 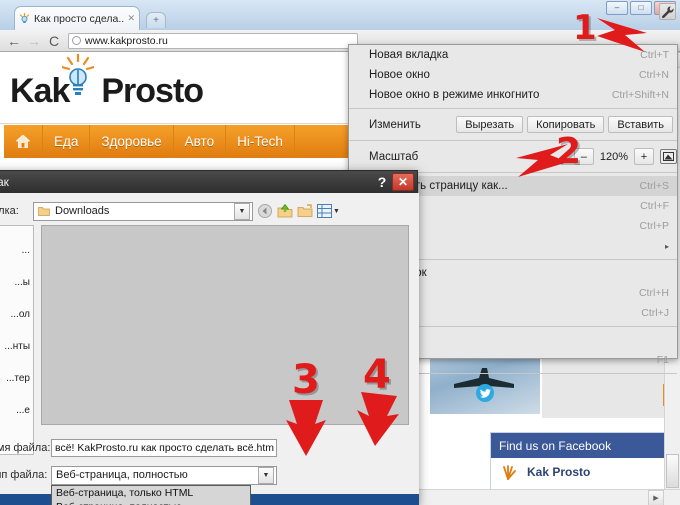 I want to click on help-icon: ?, so click(x=382, y=182).